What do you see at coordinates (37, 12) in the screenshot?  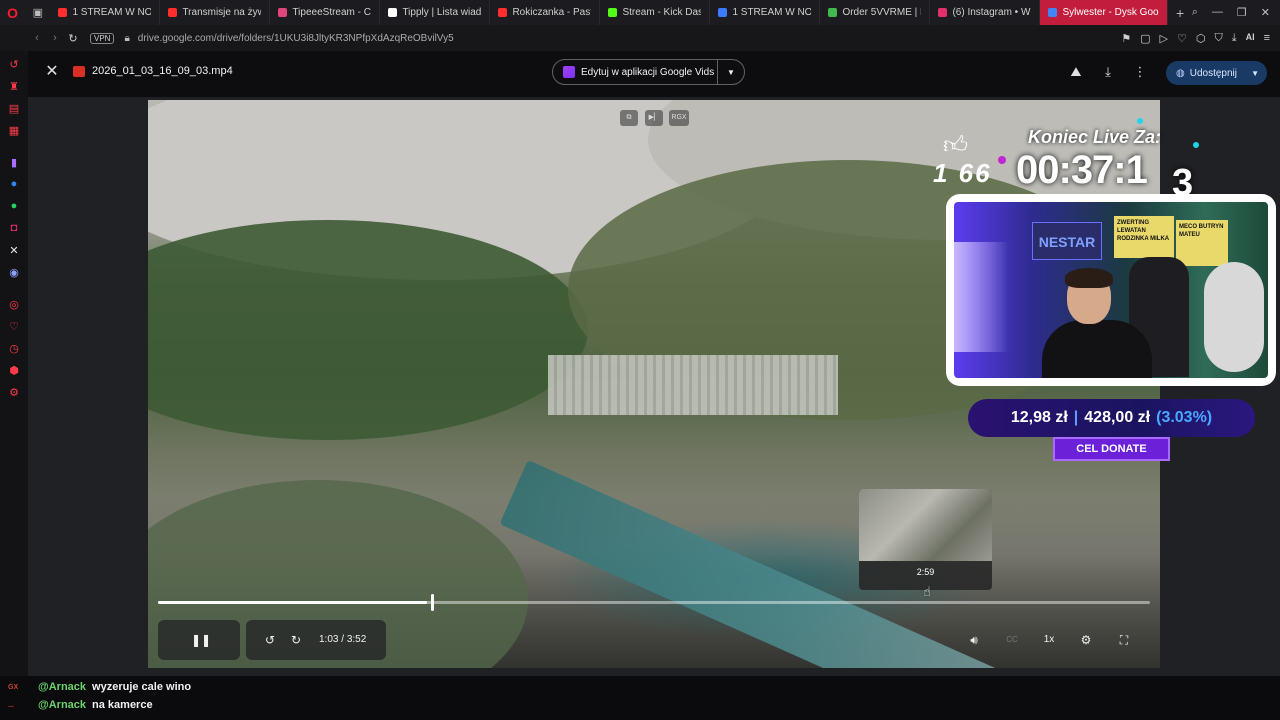 I see `tab-manager-icon: ▣` at bounding box center [37, 12].